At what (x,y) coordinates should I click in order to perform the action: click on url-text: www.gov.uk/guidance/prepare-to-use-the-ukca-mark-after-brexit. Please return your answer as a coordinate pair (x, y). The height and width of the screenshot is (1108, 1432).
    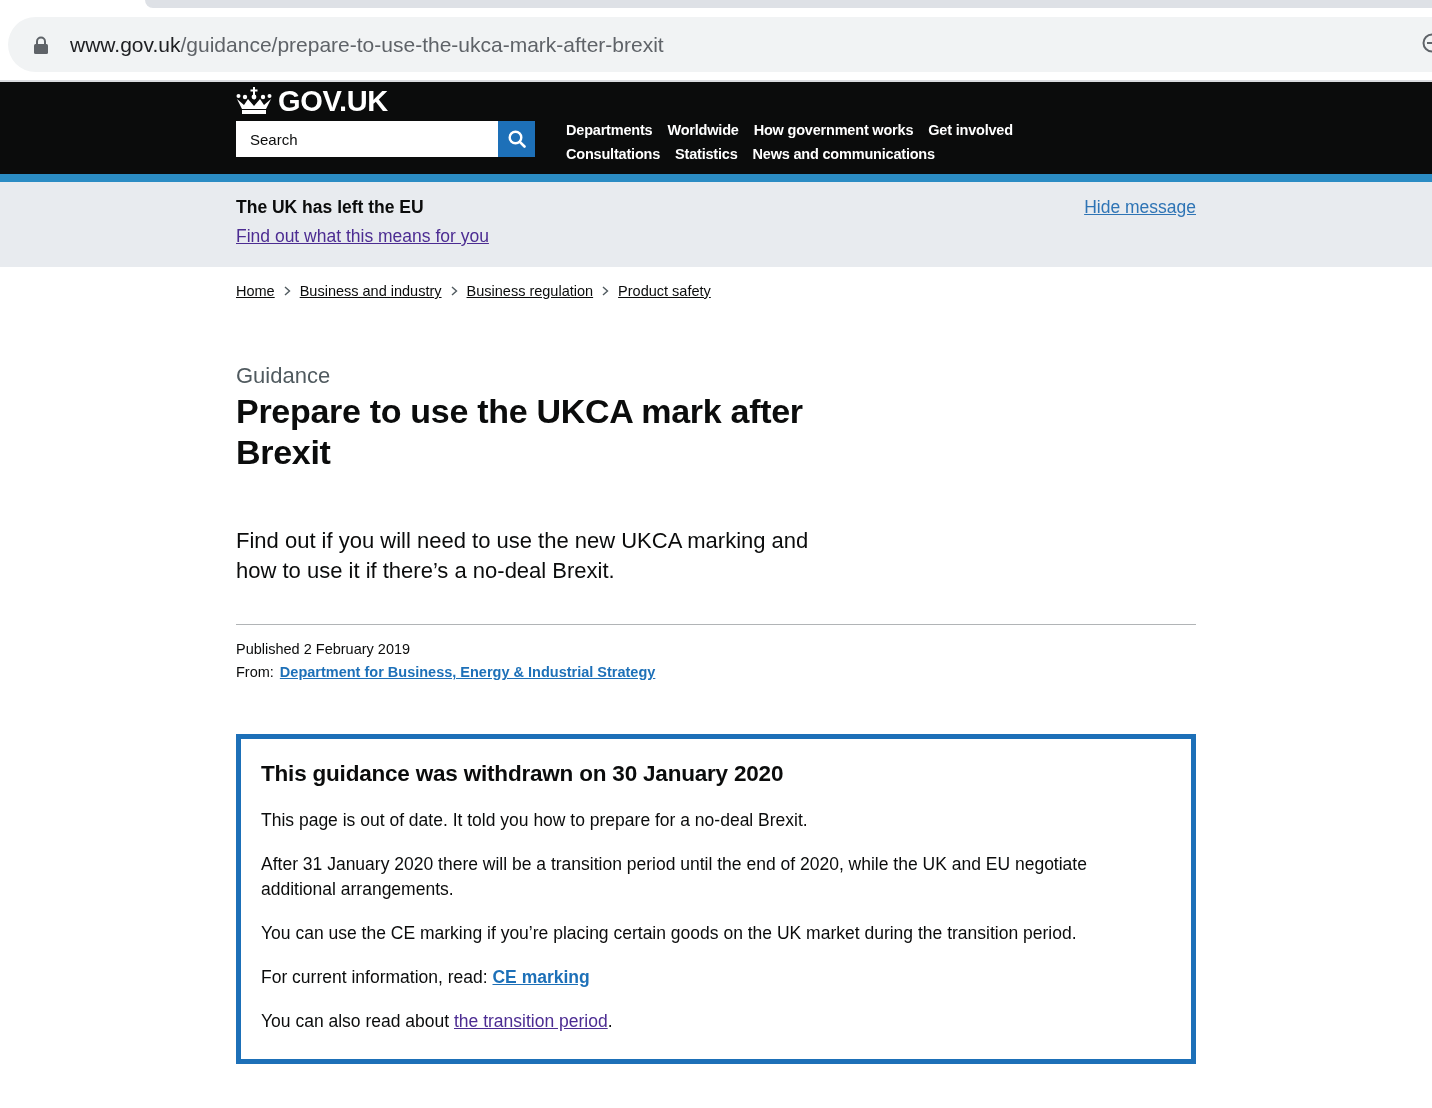
    Looking at the image, I should click on (367, 44).